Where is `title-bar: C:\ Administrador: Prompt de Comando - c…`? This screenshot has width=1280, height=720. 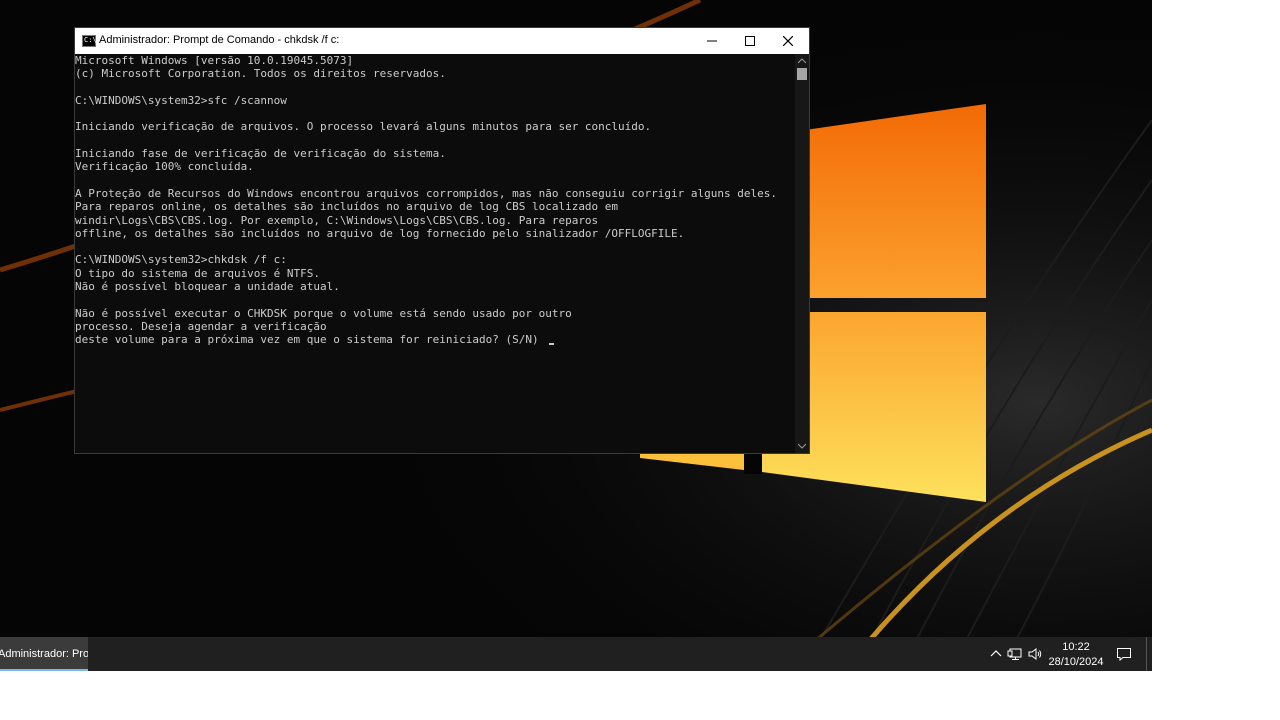
title-bar: C:\ Administrador: Prompt de Comando - c… is located at coordinates (442, 41).